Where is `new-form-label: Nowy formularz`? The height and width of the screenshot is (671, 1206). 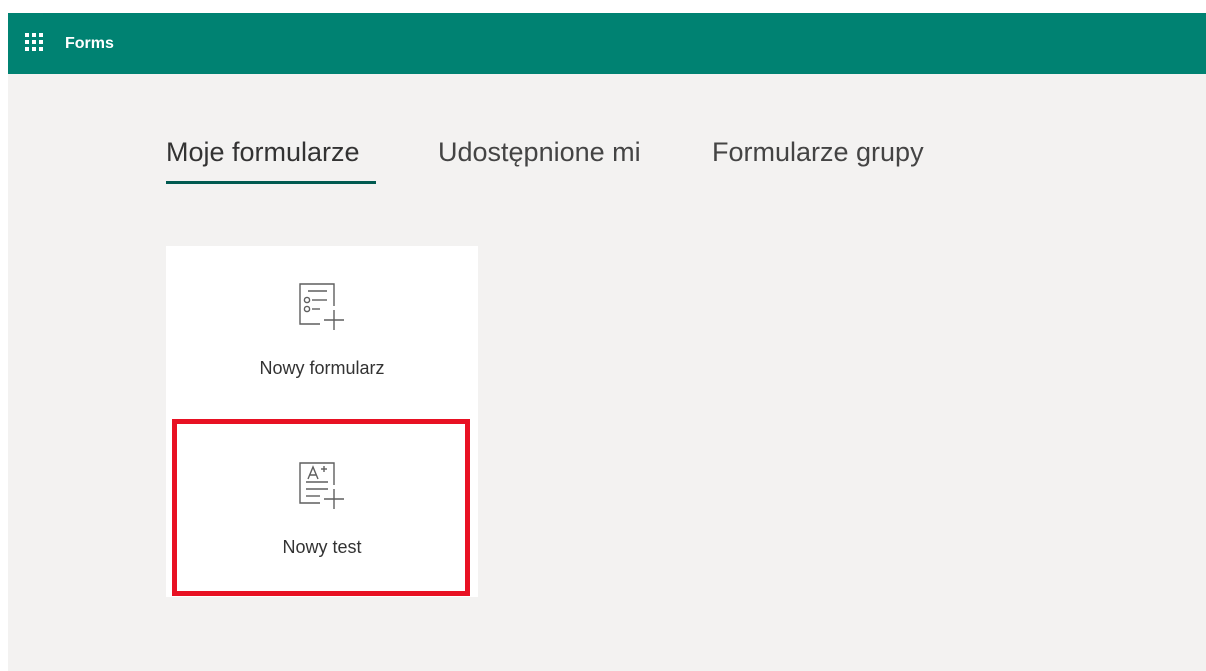
new-form-label: Nowy formularz is located at coordinates (322, 368).